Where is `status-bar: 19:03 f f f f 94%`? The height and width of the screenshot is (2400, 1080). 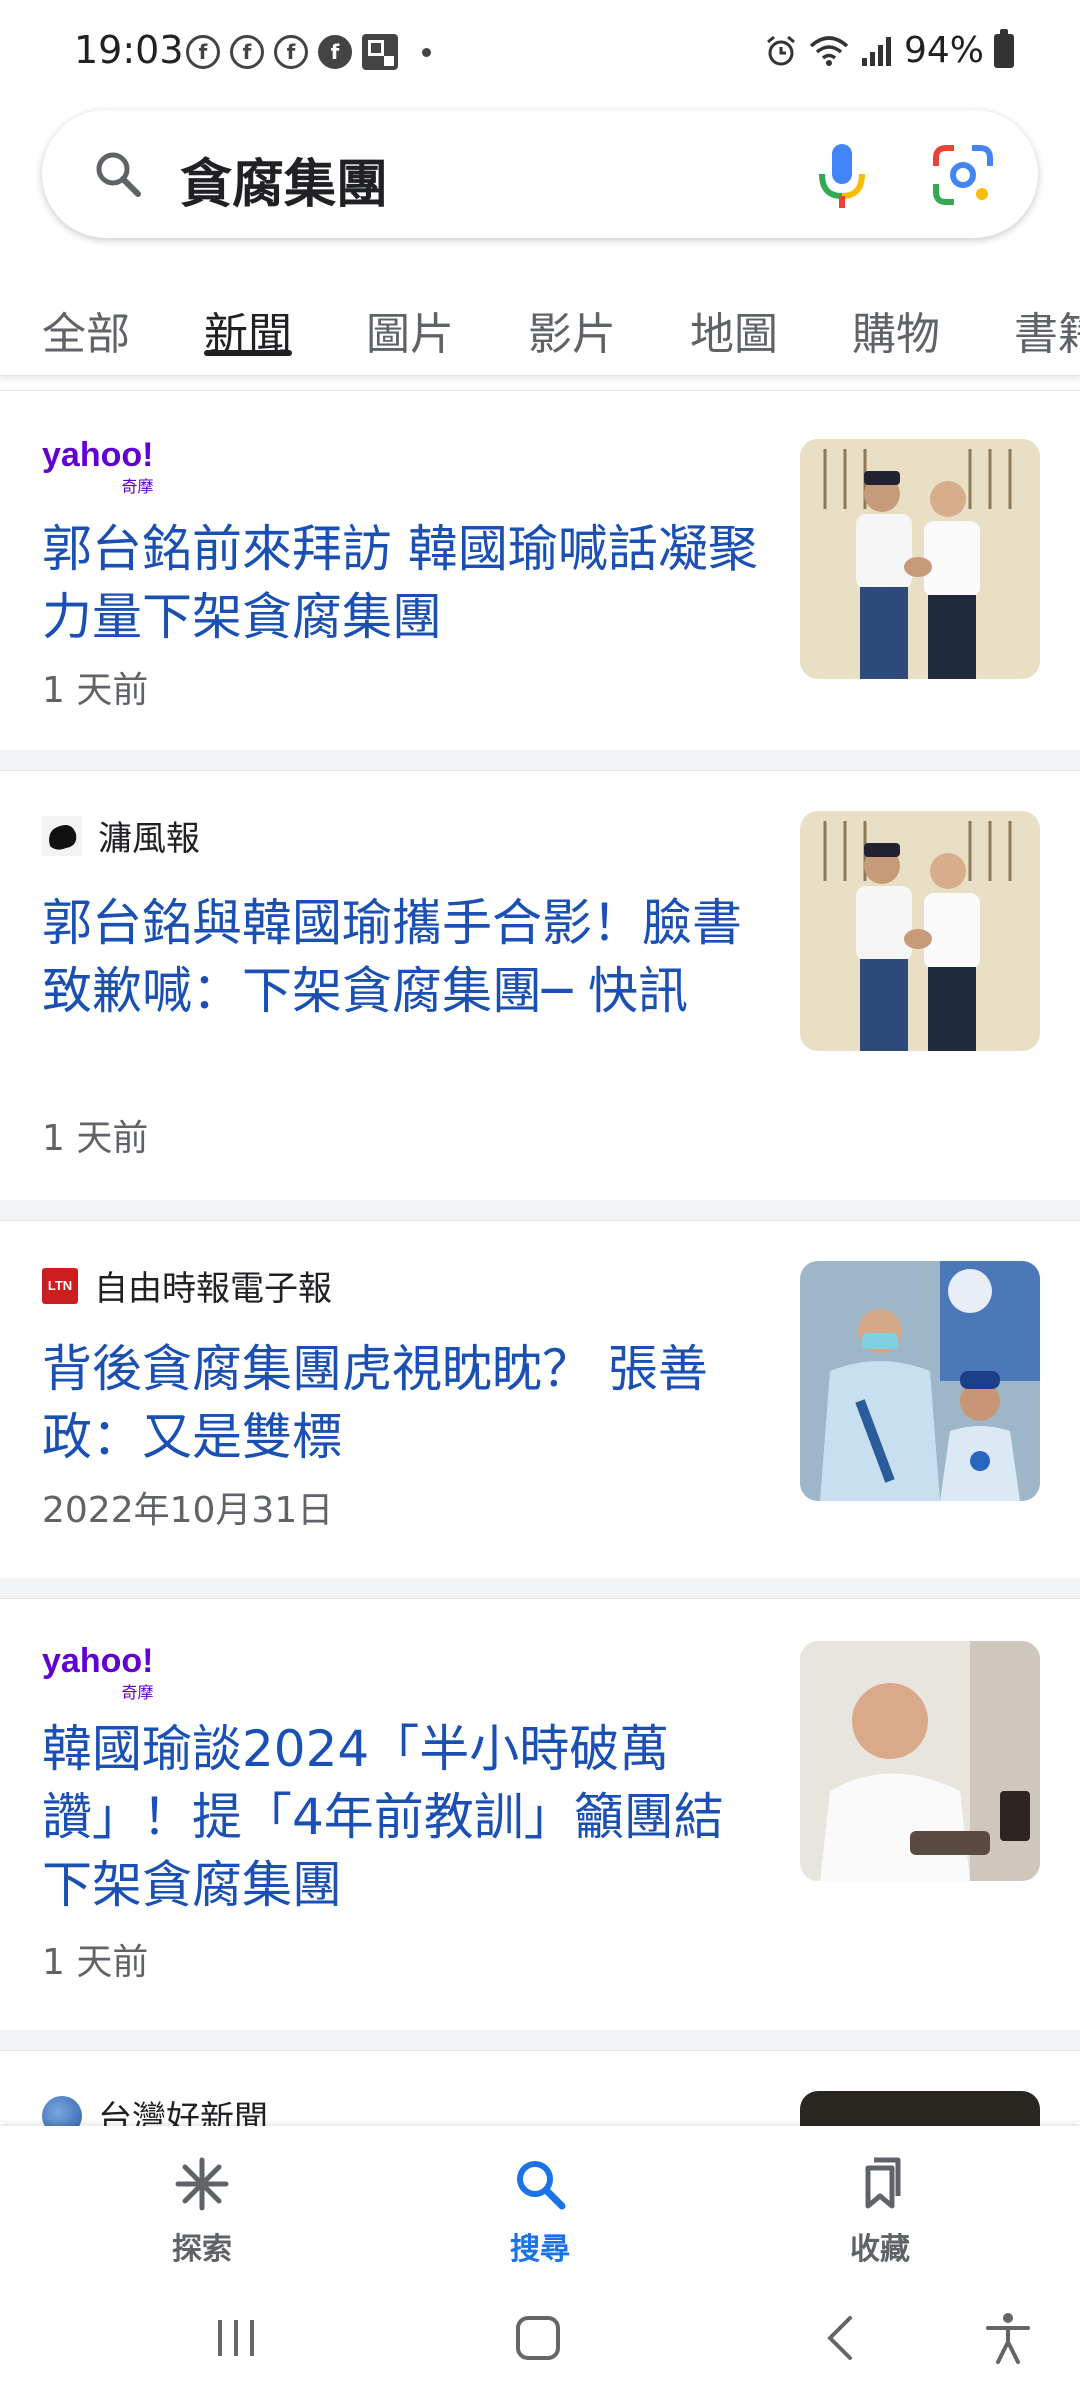
status-bar: 19:03 f f f f 94% is located at coordinates (540, 52).